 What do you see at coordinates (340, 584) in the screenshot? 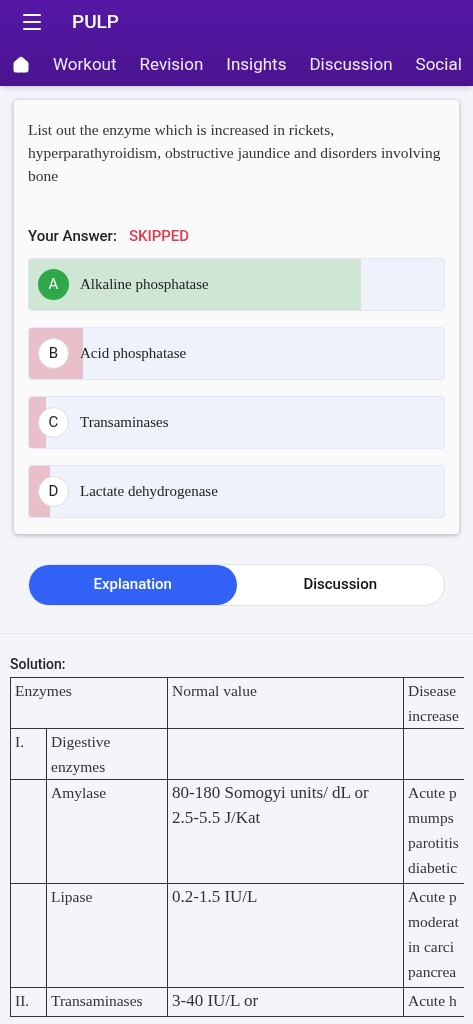
I see `content-tab: Discussion` at bounding box center [340, 584].